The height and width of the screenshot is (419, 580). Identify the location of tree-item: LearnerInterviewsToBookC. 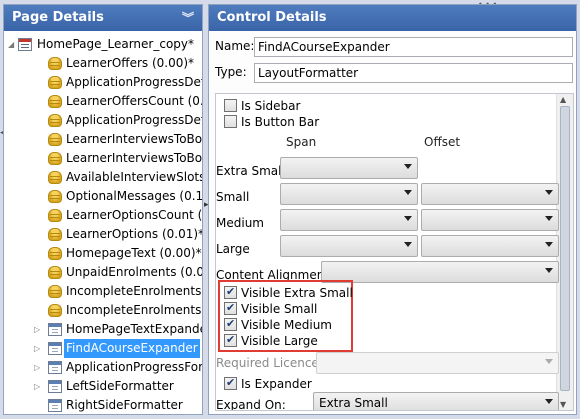
(103, 158).